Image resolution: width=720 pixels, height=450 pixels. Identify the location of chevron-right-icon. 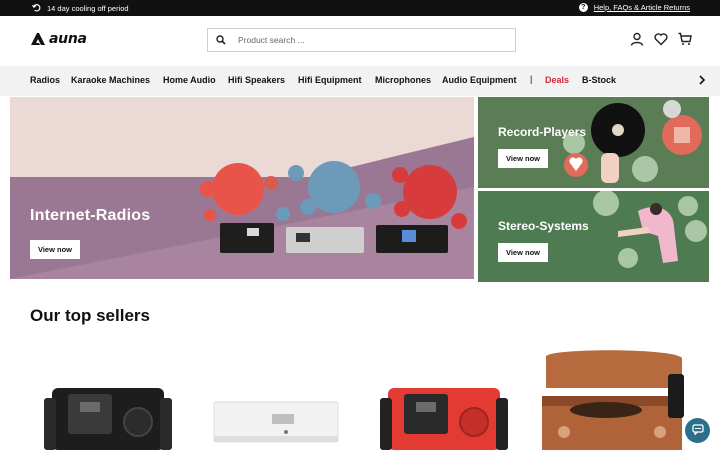
(702, 81).